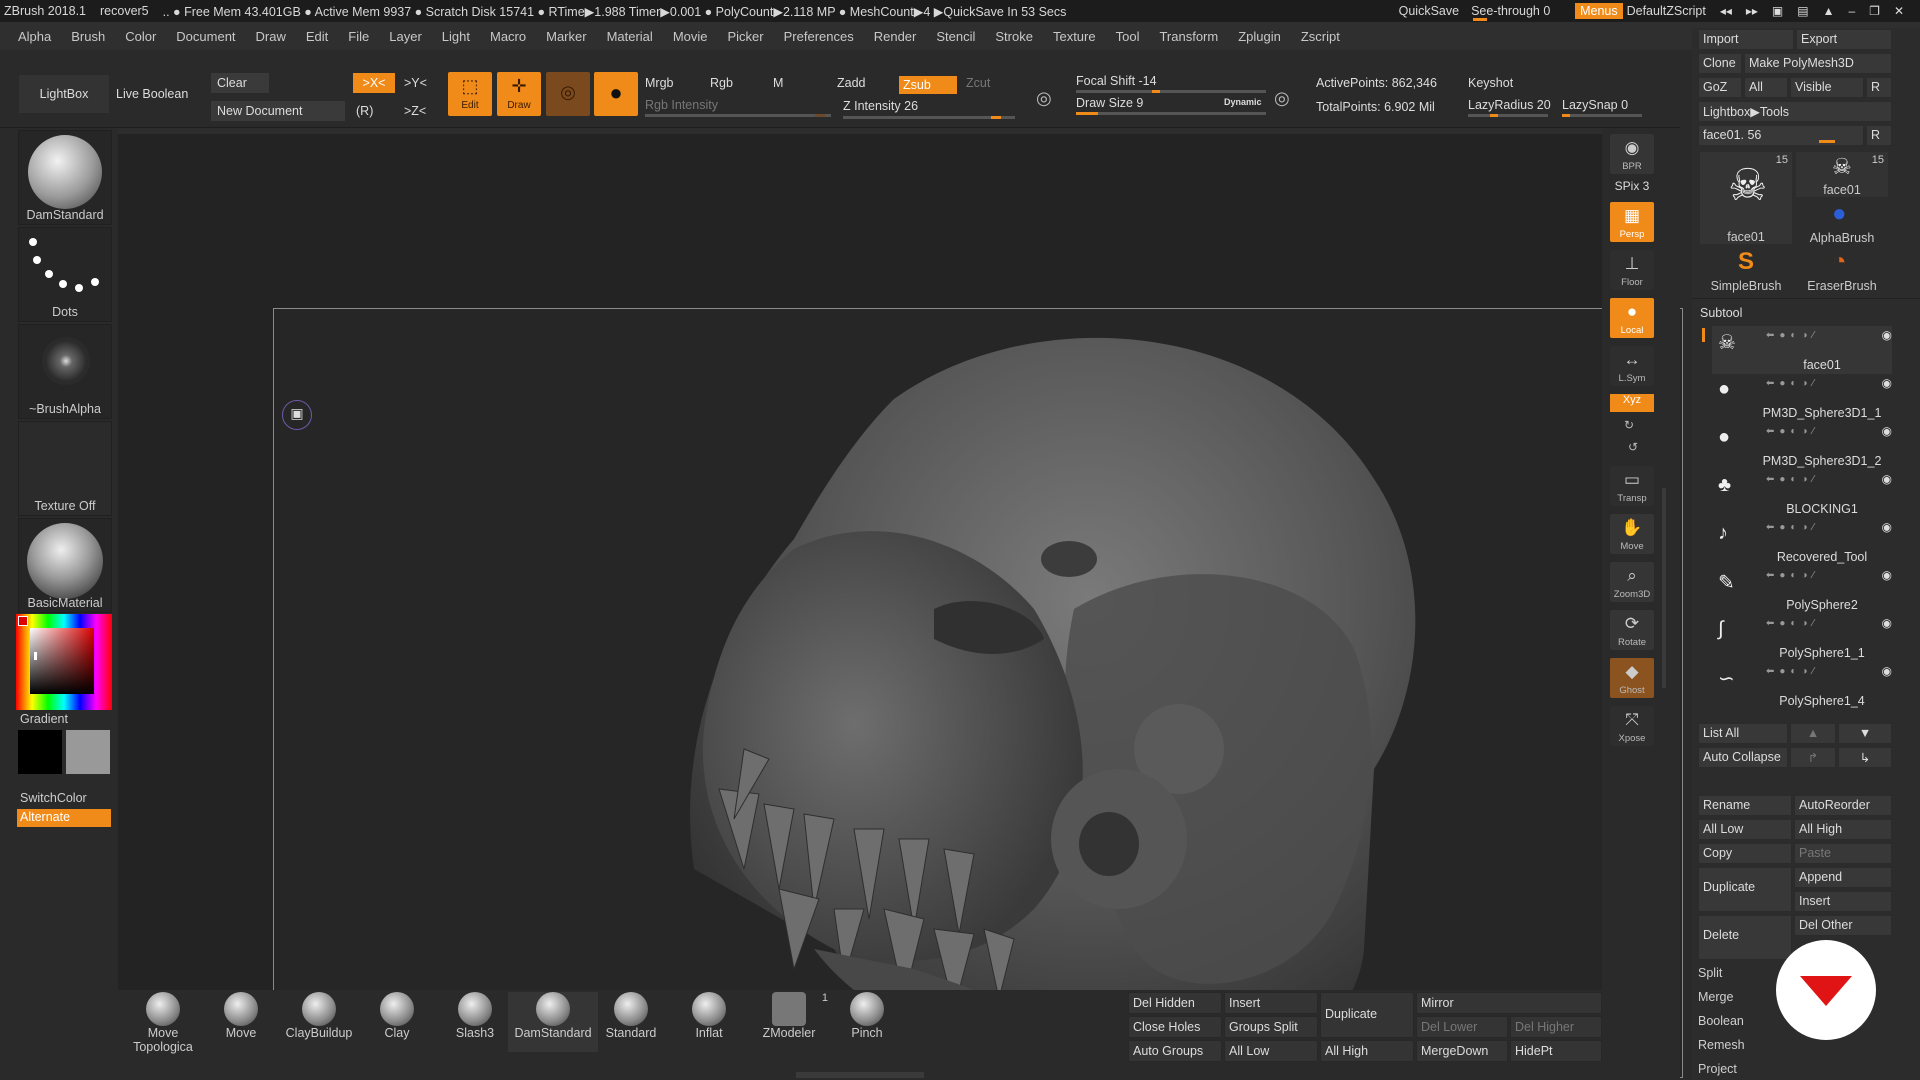 Image resolution: width=1920 pixels, height=1080 pixels. I want to click on subtool-item: ♣ ⬅●◐◑⁄ ◉ BLOCKING1, so click(1802, 494).